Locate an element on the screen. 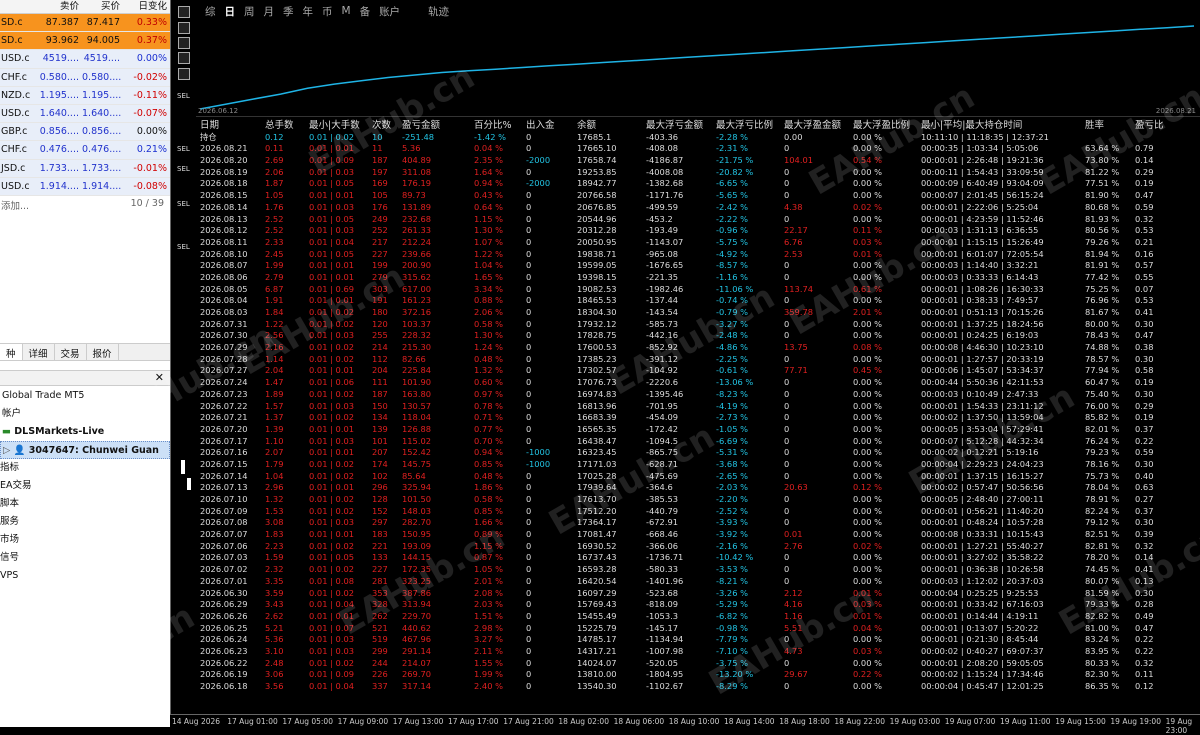 The height and width of the screenshot is (735, 1200). nav-market: 市场 is located at coordinates (85, 540).